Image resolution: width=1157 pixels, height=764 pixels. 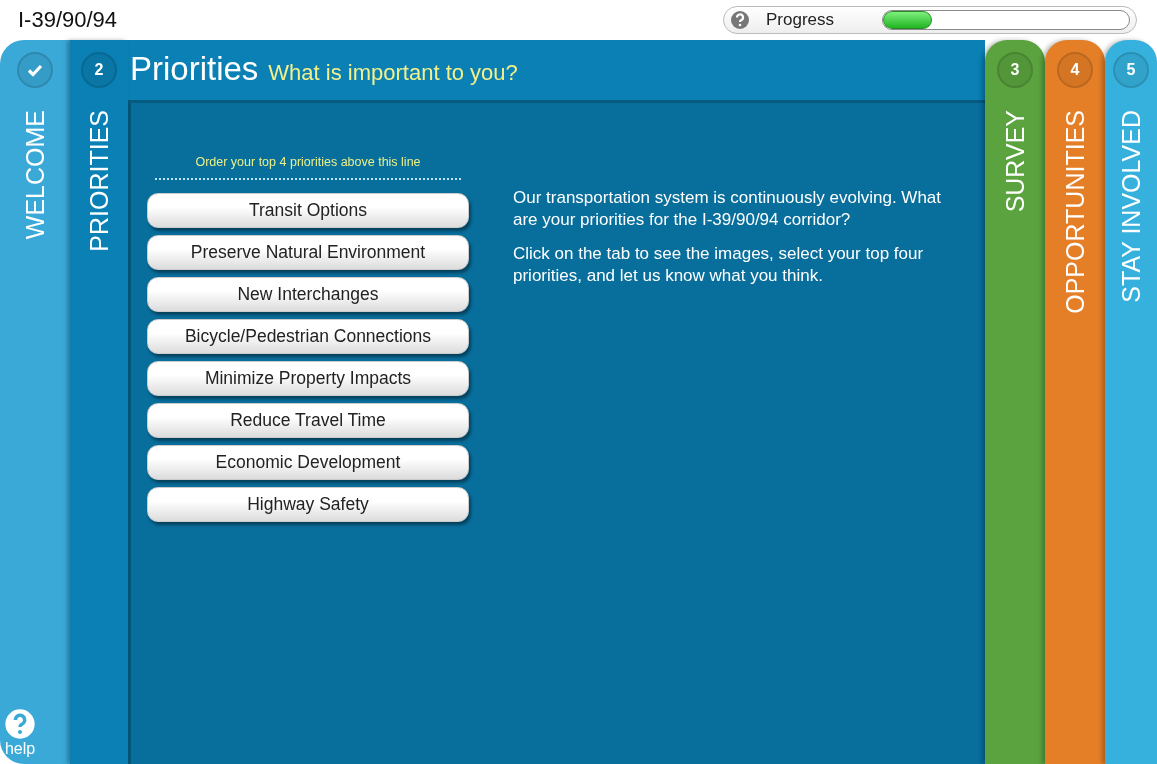 I want to click on step-number: 2, so click(x=99, y=70).